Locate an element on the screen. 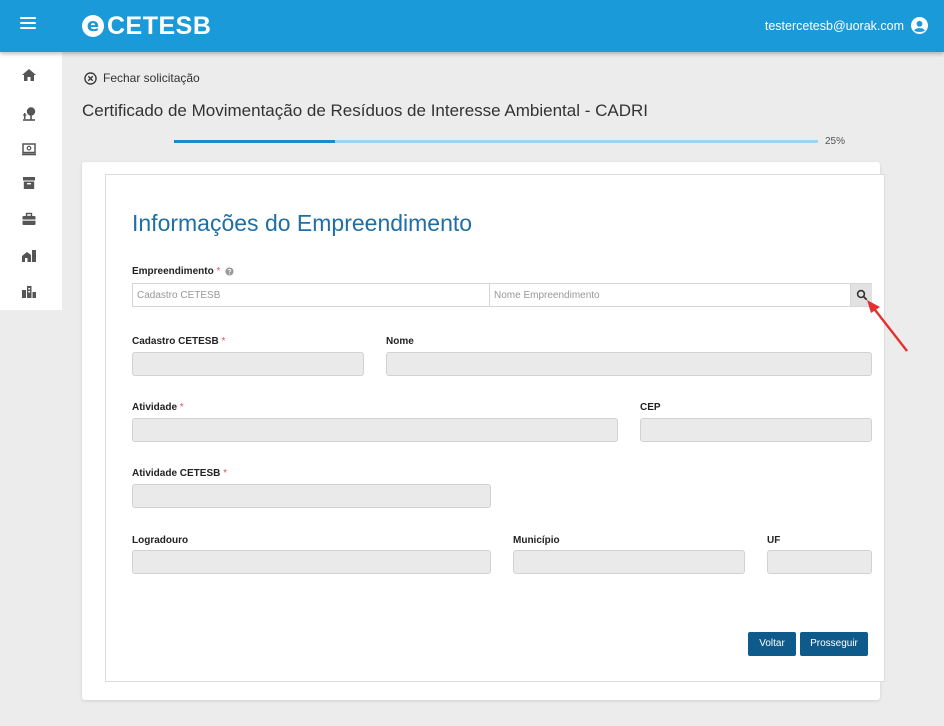 This screenshot has height=726, width=944. briefcase-icon is located at coordinates (29, 219).